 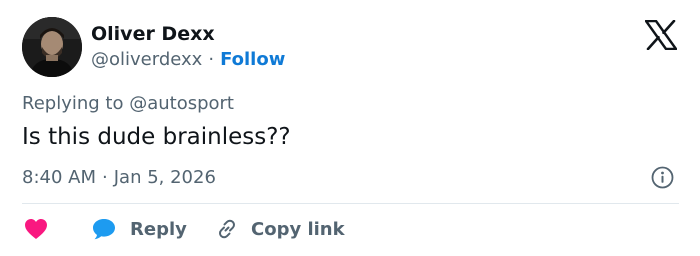 I want to click on heart-icon, so click(x=36, y=229).